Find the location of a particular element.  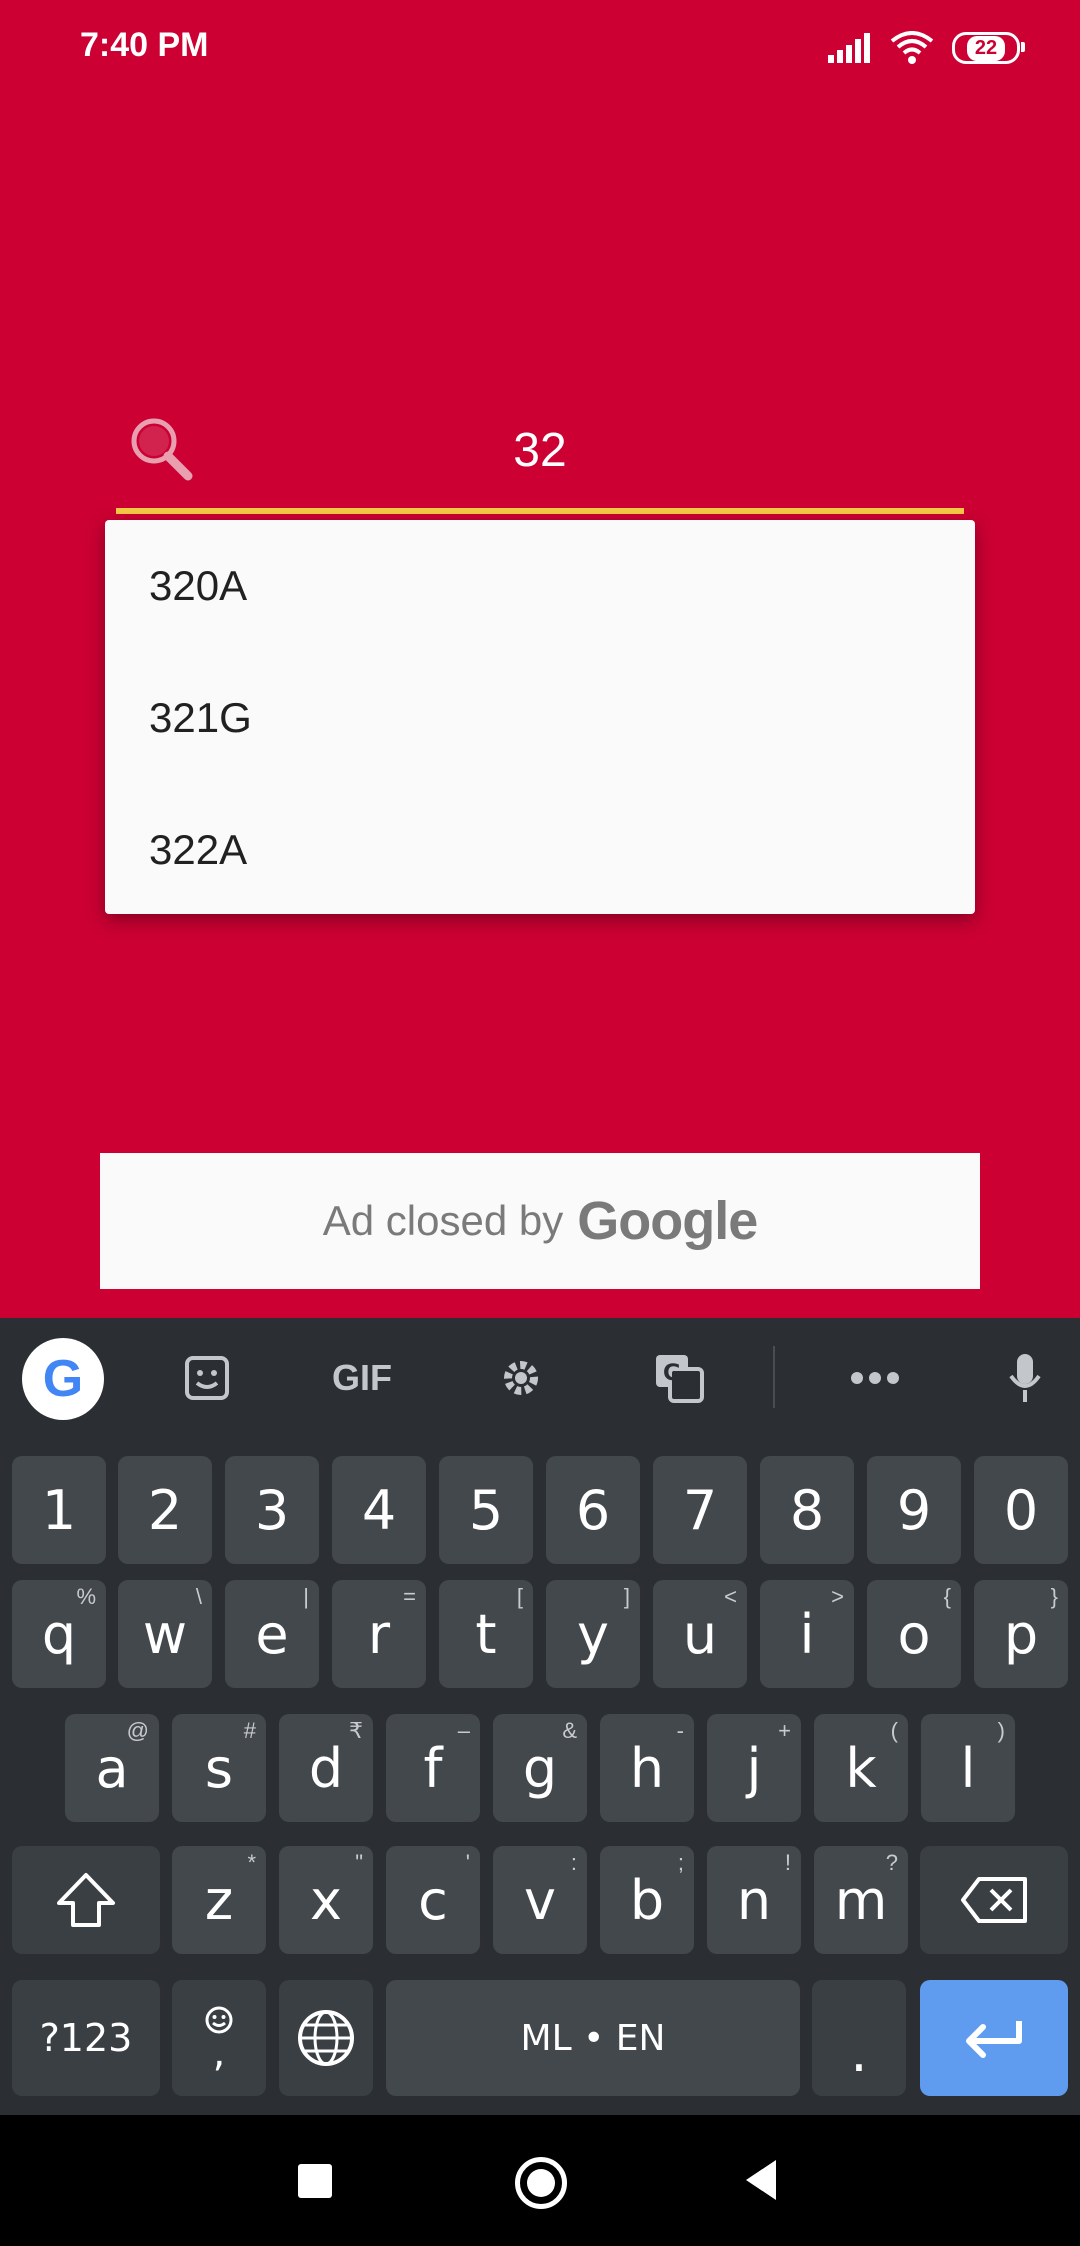

key-d: d ₹ is located at coordinates (326, 1768).